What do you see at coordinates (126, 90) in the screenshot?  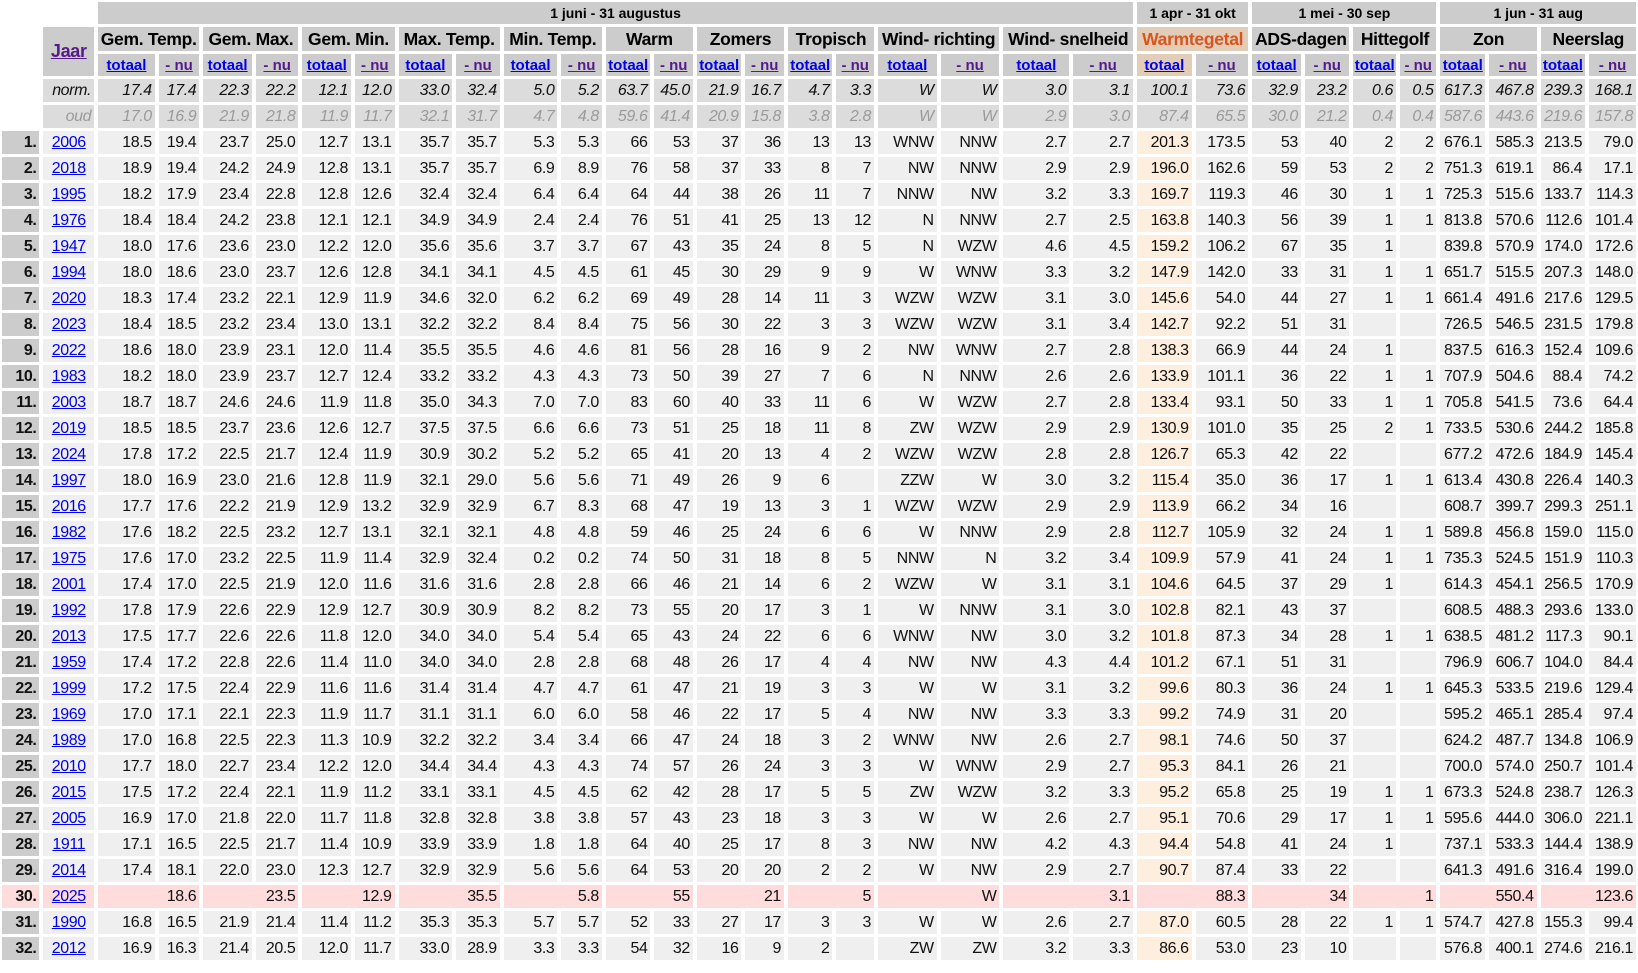 I see `norm-value: 17.4` at bounding box center [126, 90].